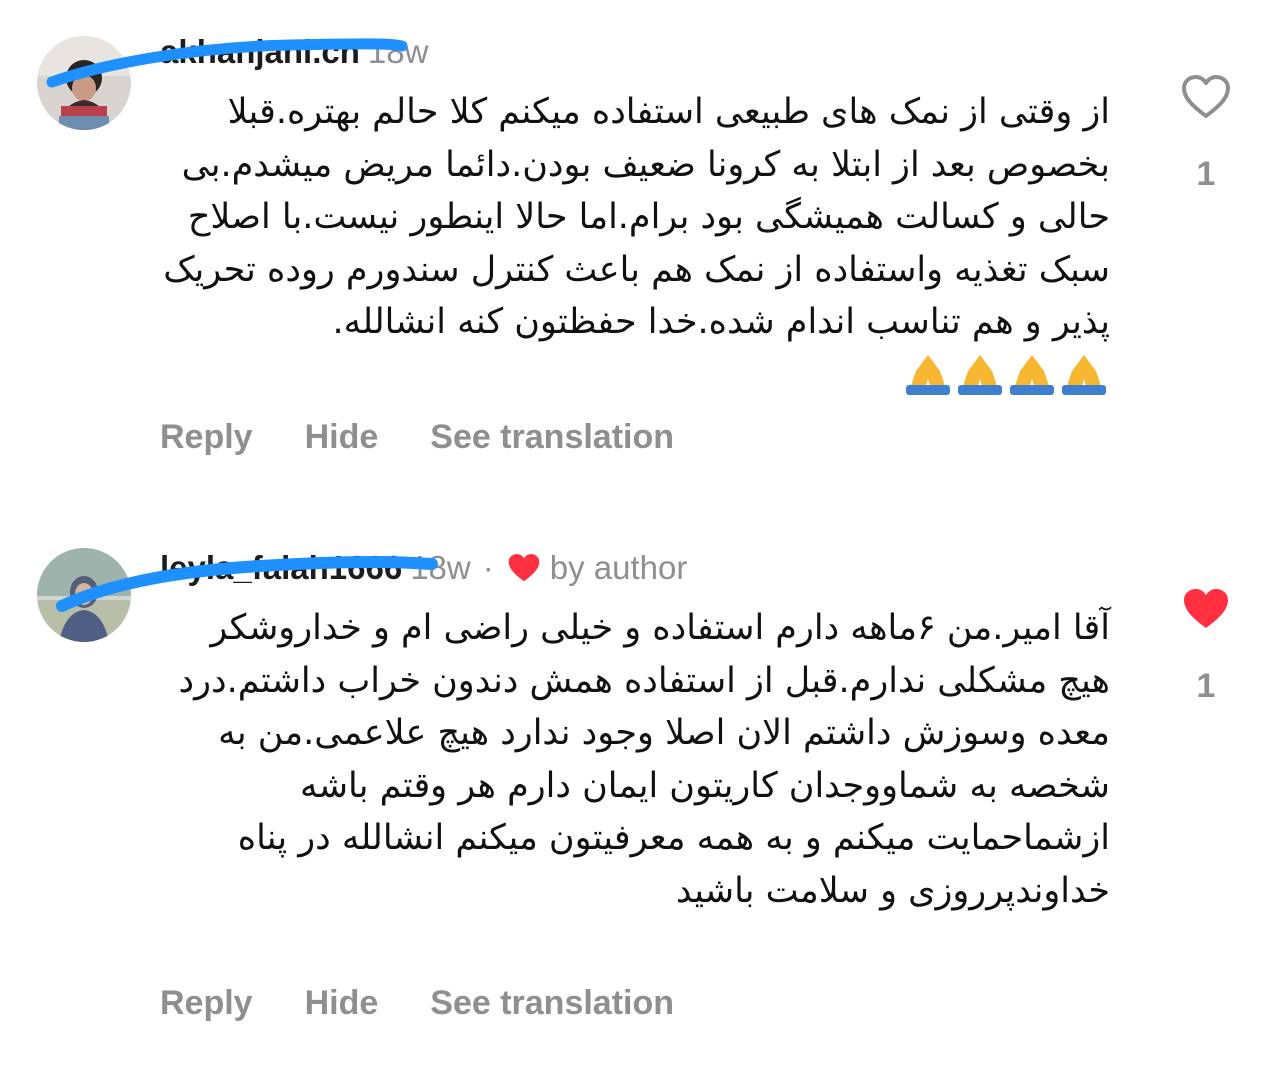 This screenshot has height=1082, width=1262. I want to click on username: akhanjani.ch, so click(260, 52).